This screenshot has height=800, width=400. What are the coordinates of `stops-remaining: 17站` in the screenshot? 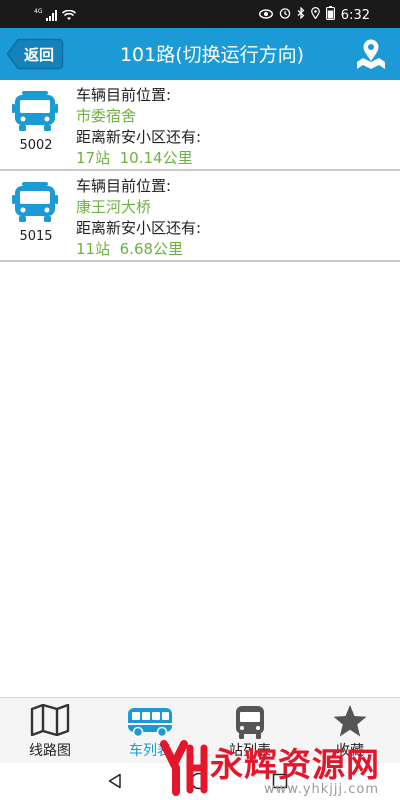 It's located at (93, 158).